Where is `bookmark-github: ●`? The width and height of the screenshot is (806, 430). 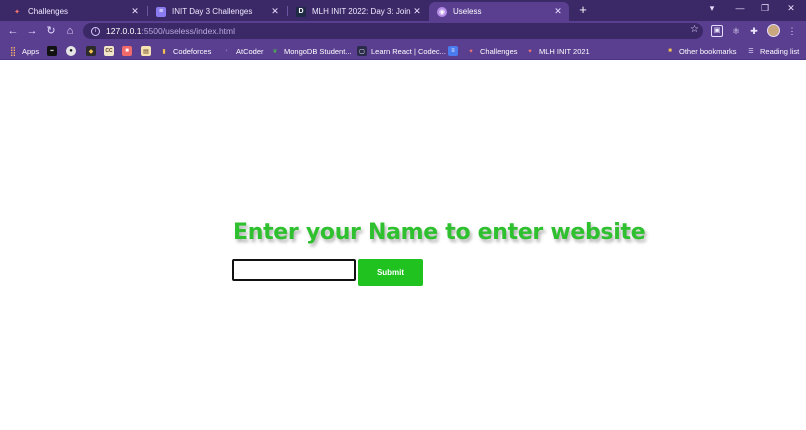
bookmark-github: ● is located at coordinates (71, 51).